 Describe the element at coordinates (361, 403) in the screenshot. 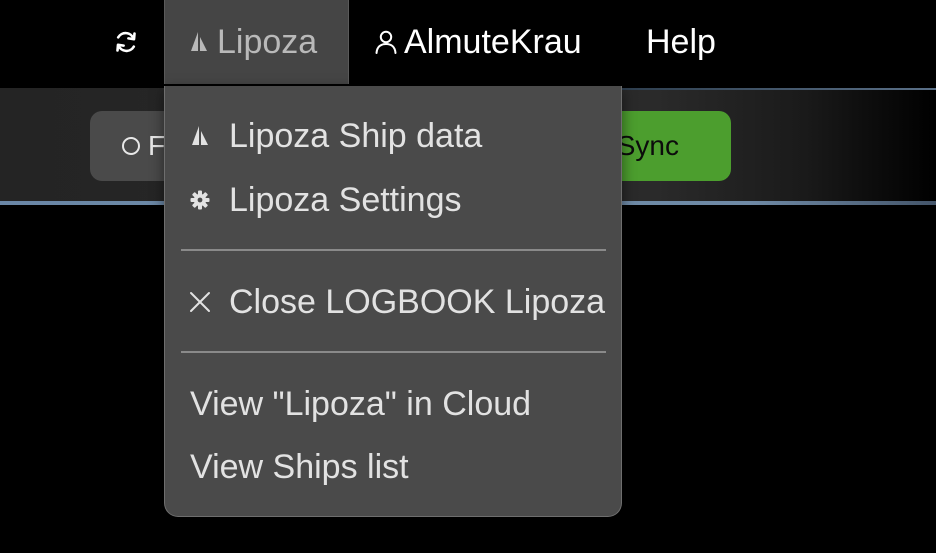

I see `menu-item-label: View "Lipoza" in Cloud` at that location.